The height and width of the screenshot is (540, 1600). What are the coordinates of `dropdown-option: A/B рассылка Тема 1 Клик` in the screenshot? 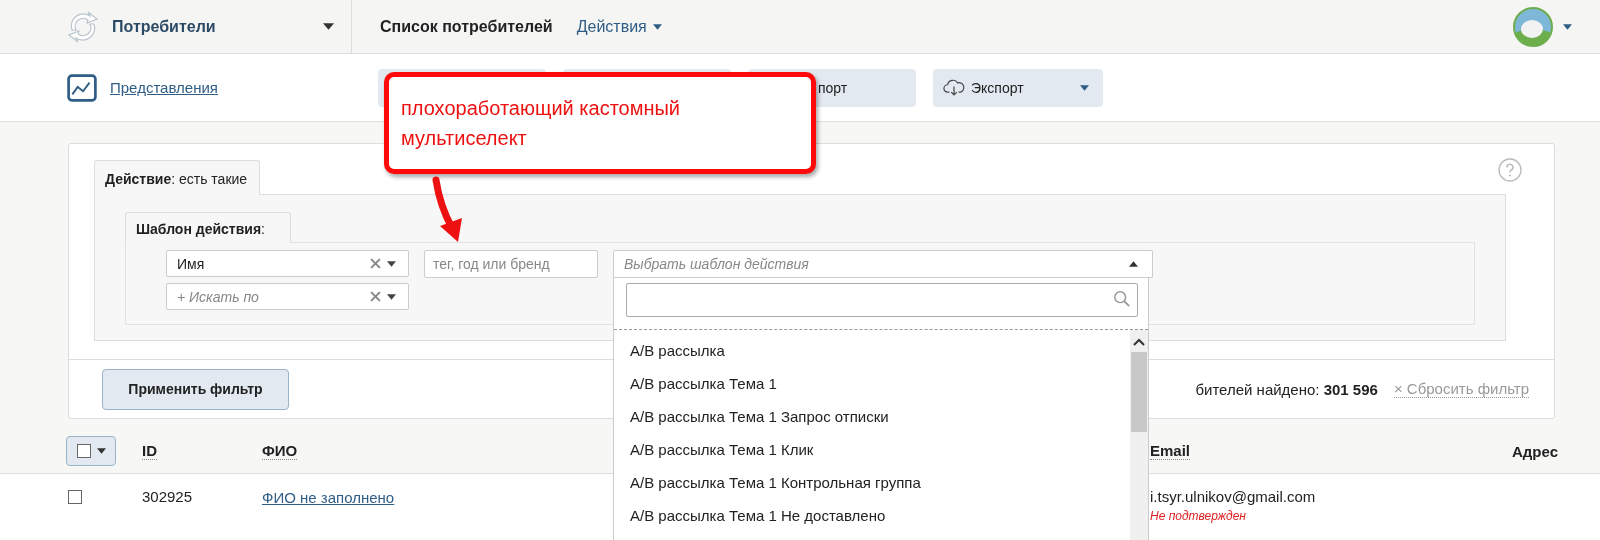 It's located at (871, 449).